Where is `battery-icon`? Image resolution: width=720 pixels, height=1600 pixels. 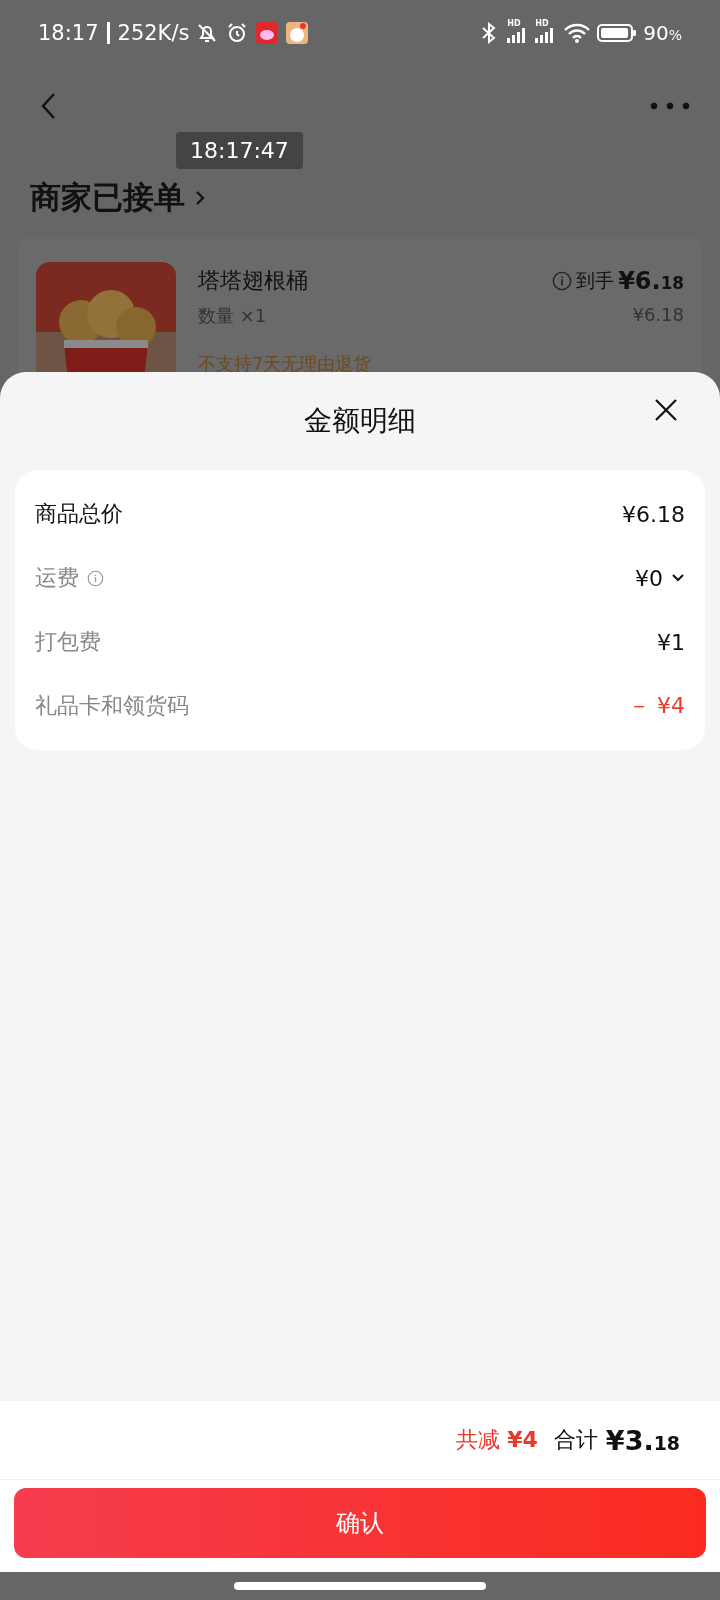 battery-icon is located at coordinates (617, 33).